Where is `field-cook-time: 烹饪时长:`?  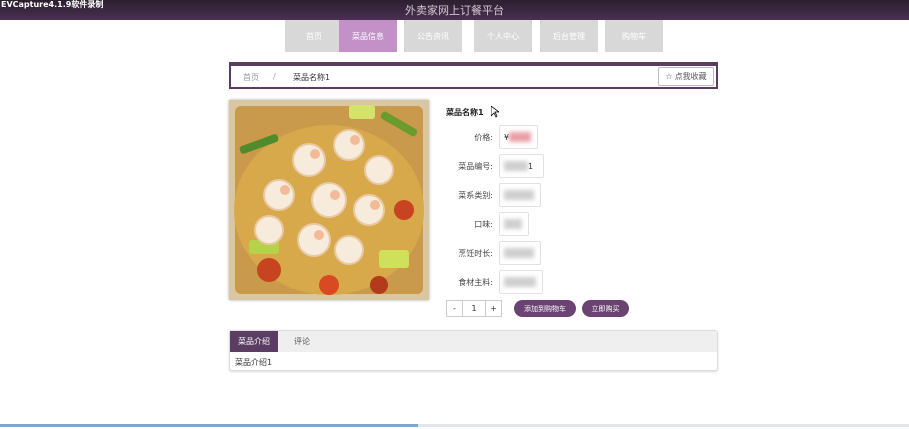 field-cook-time: 烹饪时长: is located at coordinates (506, 253).